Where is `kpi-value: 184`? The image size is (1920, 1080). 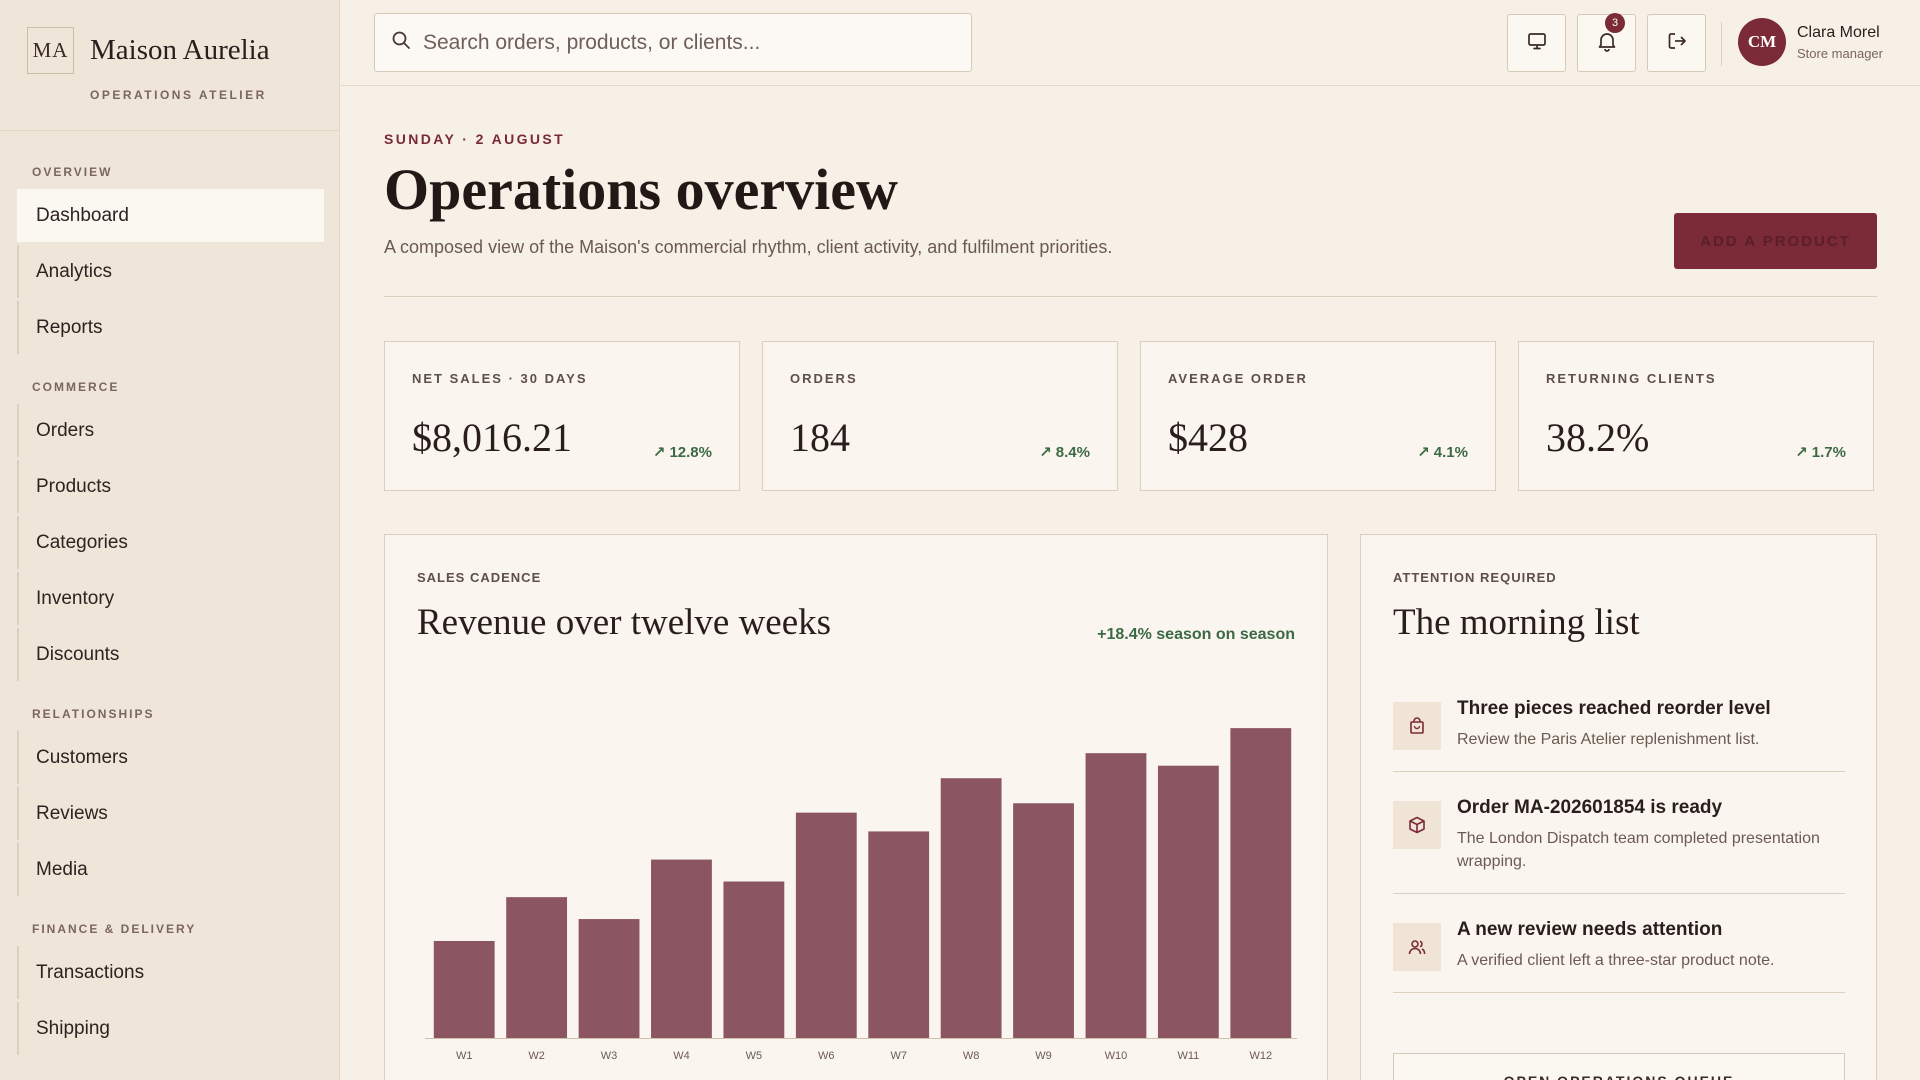
kpi-value: 184 is located at coordinates (820, 437).